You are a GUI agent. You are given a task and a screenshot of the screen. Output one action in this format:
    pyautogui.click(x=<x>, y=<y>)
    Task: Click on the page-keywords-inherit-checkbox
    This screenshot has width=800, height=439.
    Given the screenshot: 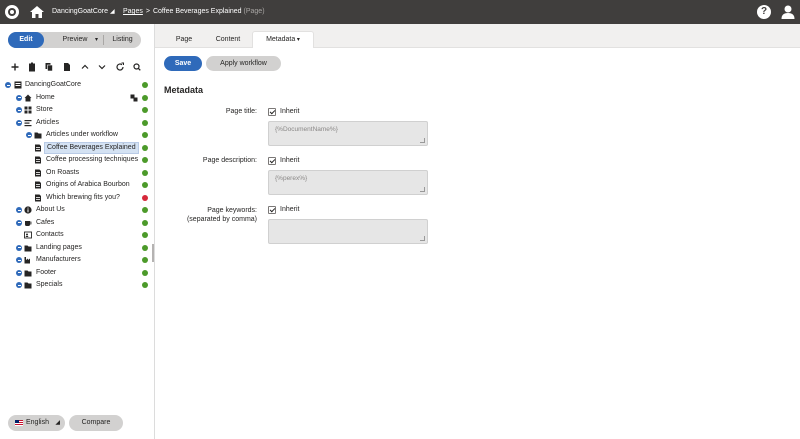 What is the action you would take?
    pyautogui.click(x=272, y=210)
    